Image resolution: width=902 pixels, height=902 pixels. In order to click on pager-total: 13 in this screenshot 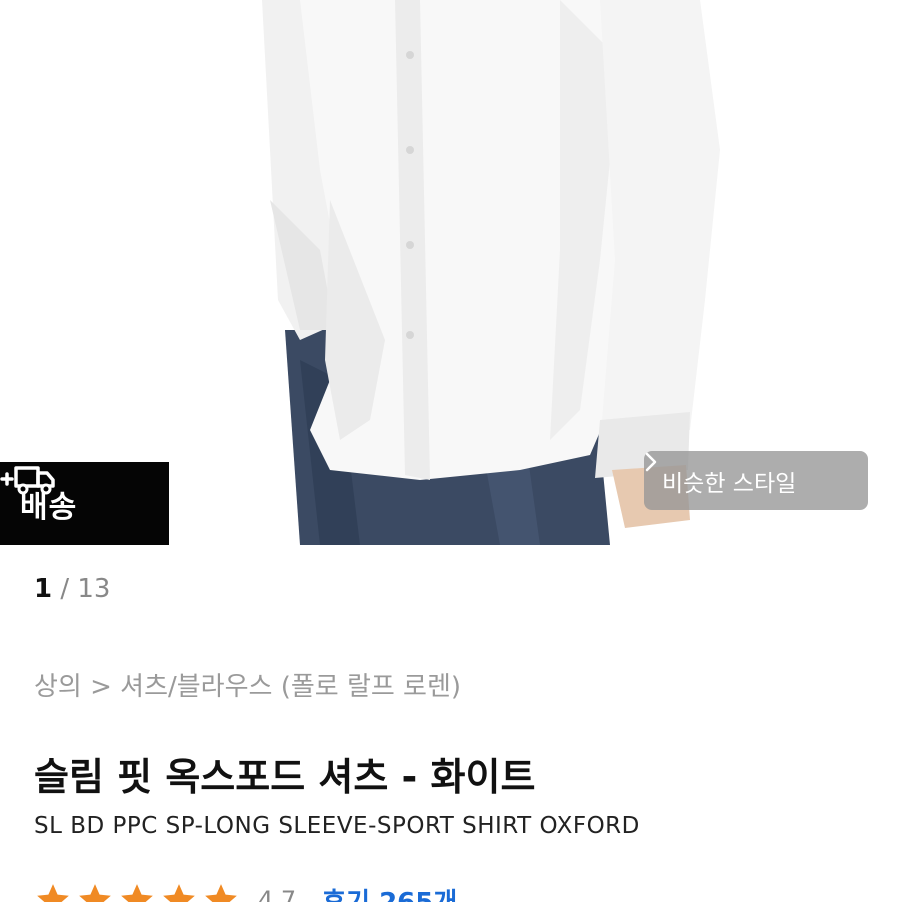, I will do `click(94, 589)`.